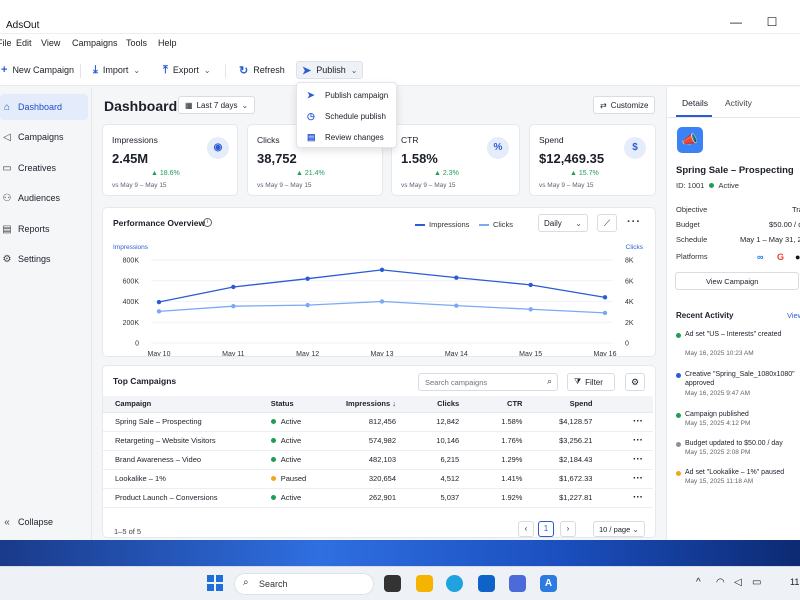 This screenshot has height=600, width=800. Describe the element at coordinates (486, 583) in the screenshot. I see `outlook-icon` at that location.